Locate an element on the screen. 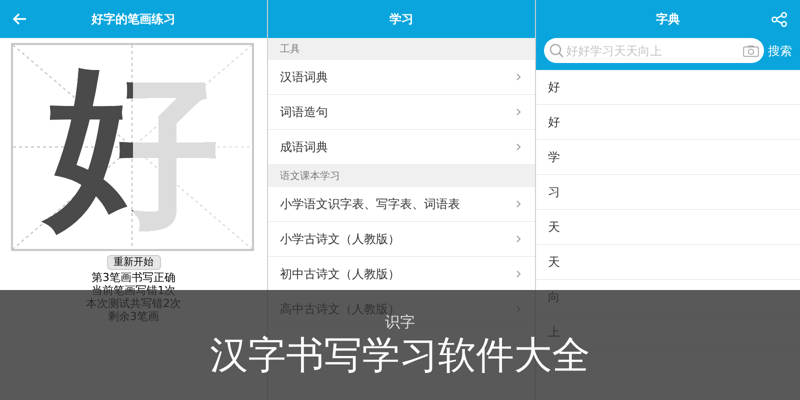  header-title: 好字的笔画练习 is located at coordinates (134, 19).